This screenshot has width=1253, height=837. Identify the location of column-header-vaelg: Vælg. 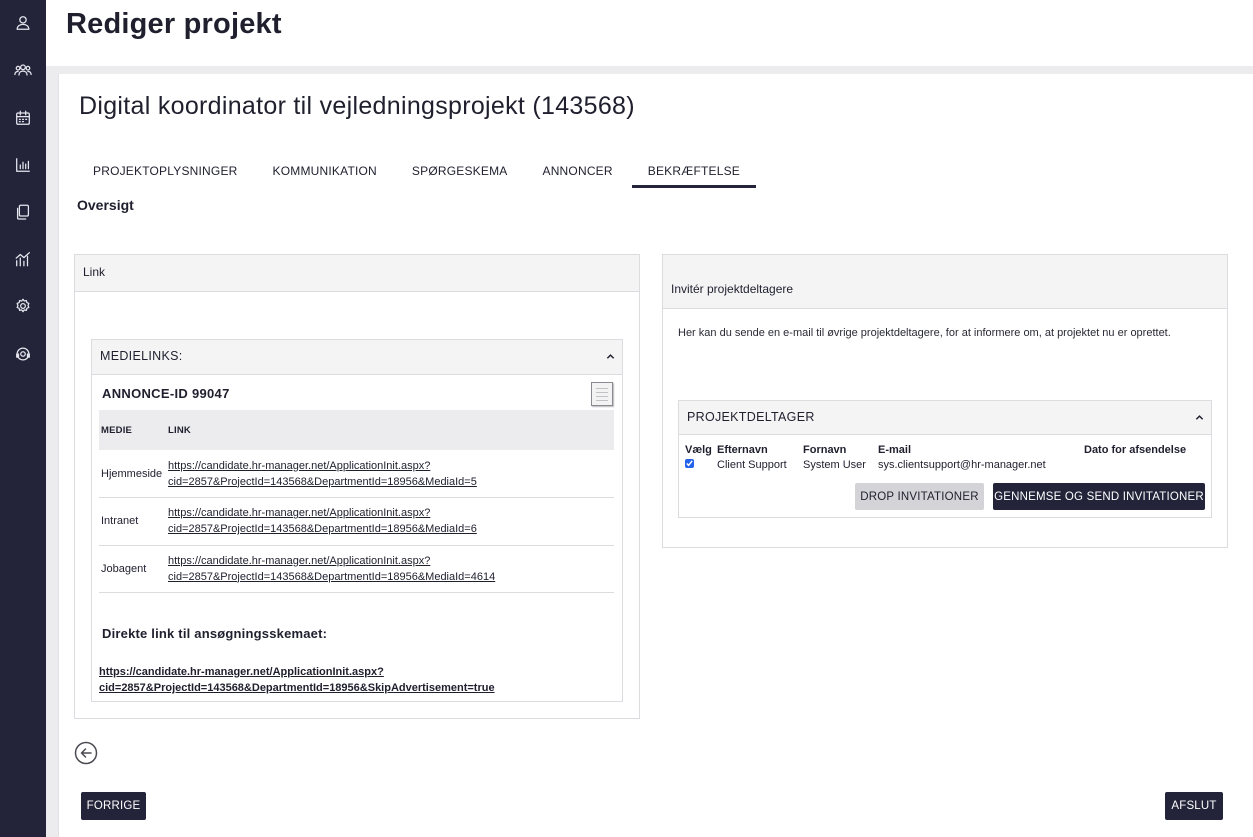
(698, 449).